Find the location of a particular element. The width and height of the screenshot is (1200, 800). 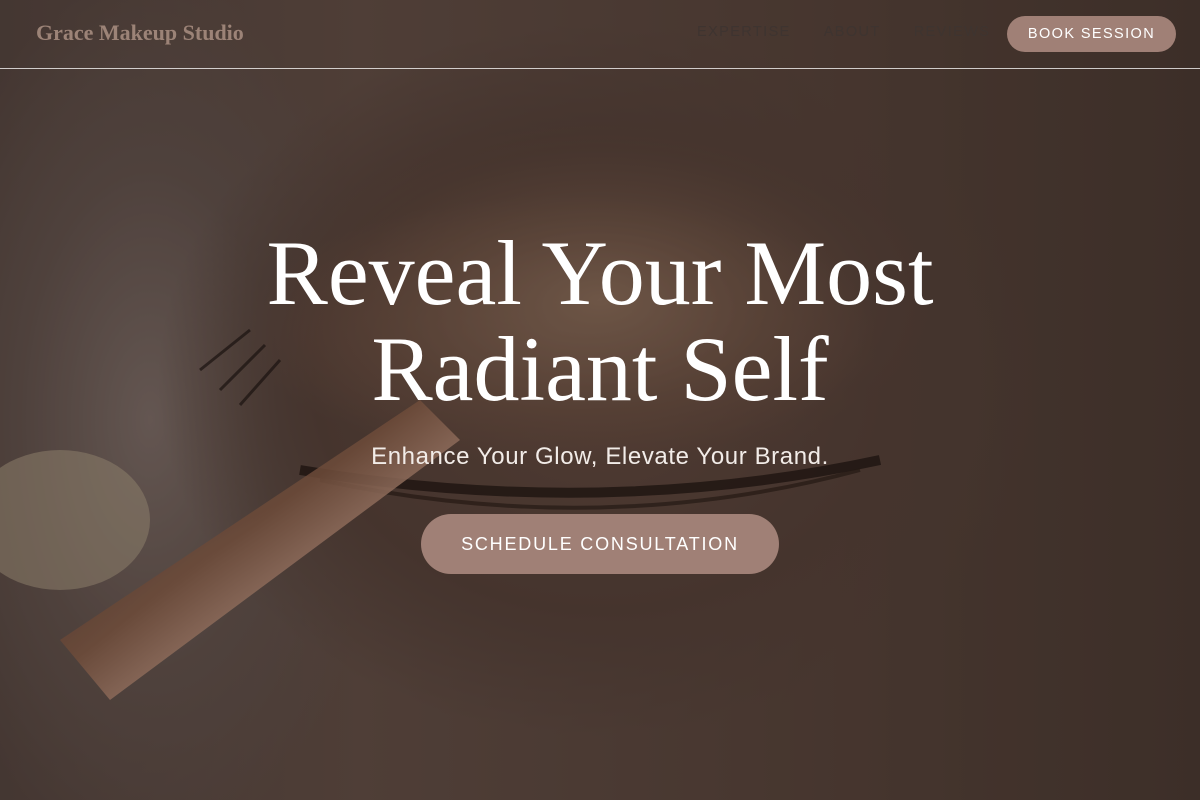

hero-title-line-2: Radiant Self is located at coordinates (600, 369).